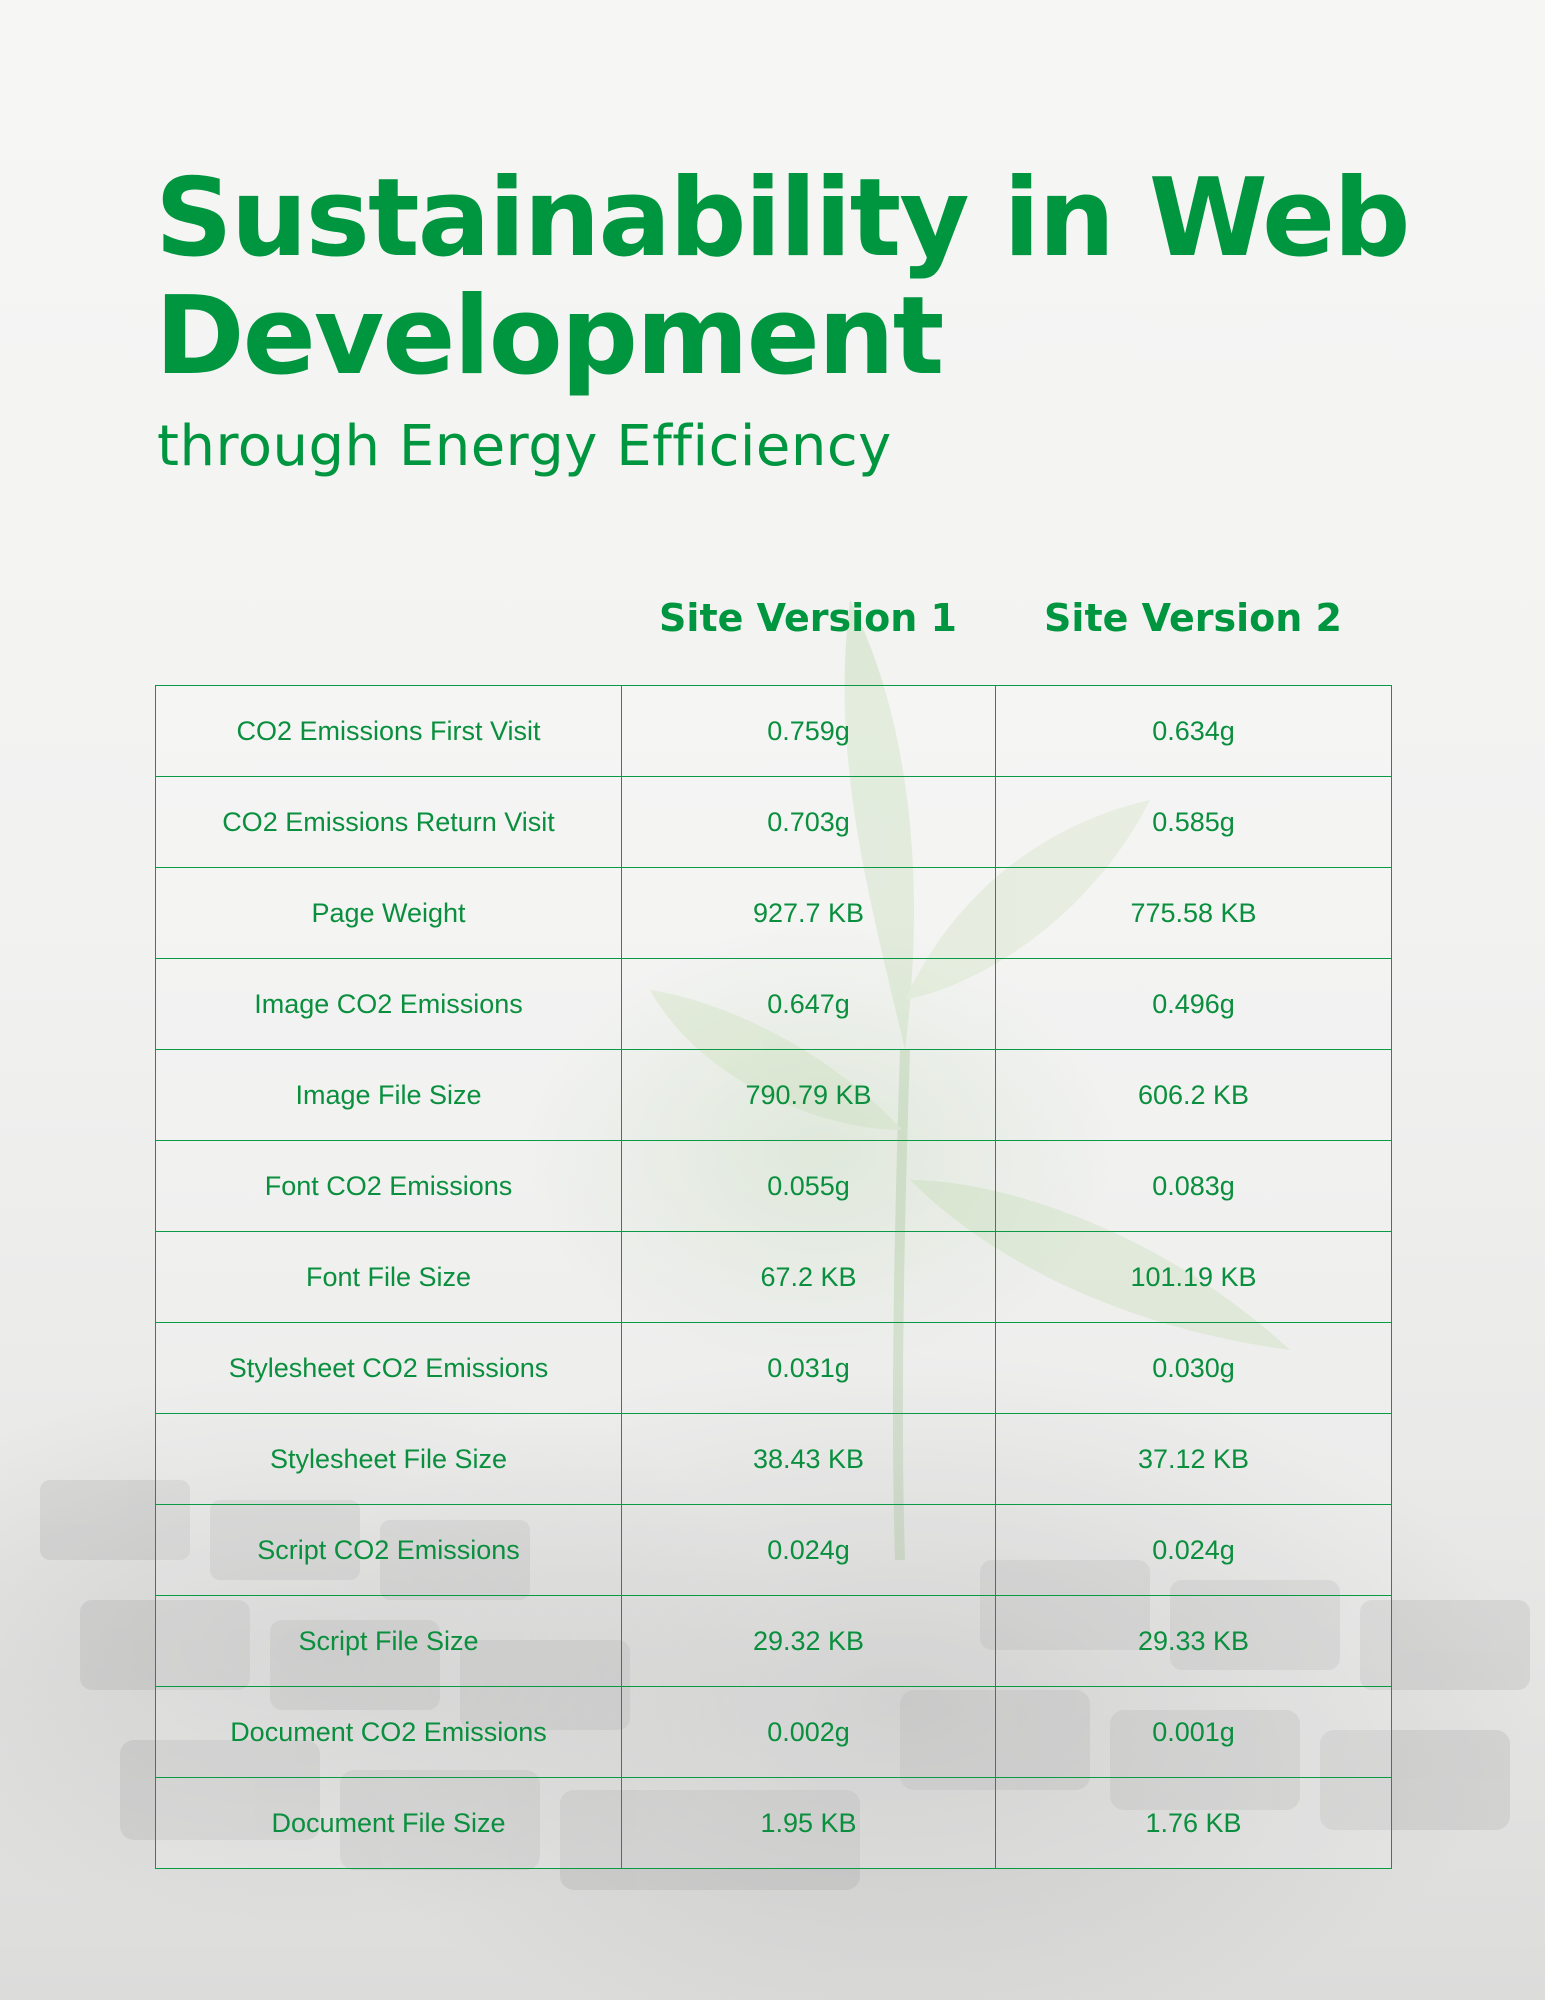 The height and width of the screenshot is (2000, 1545). What do you see at coordinates (1193, 913) in the screenshot?
I see `site-version-2-value: 775.58 KB` at bounding box center [1193, 913].